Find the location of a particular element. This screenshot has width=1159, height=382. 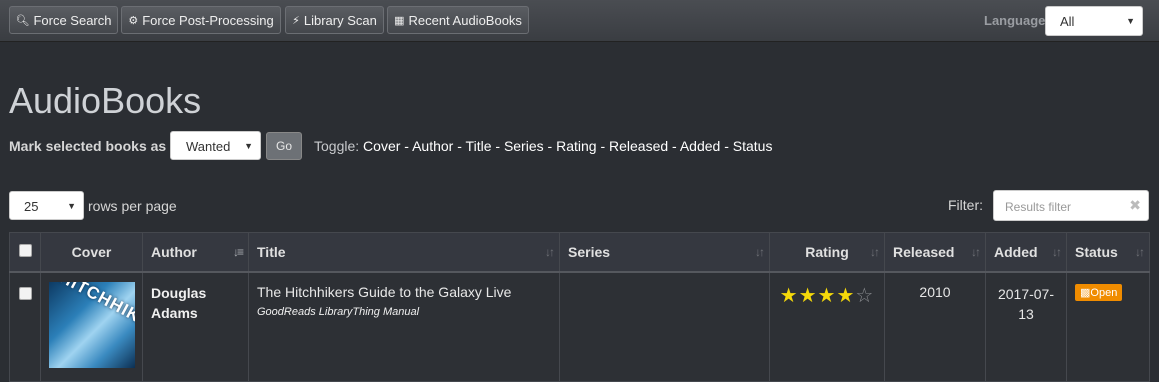

row-checkbox is located at coordinates (25, 293).